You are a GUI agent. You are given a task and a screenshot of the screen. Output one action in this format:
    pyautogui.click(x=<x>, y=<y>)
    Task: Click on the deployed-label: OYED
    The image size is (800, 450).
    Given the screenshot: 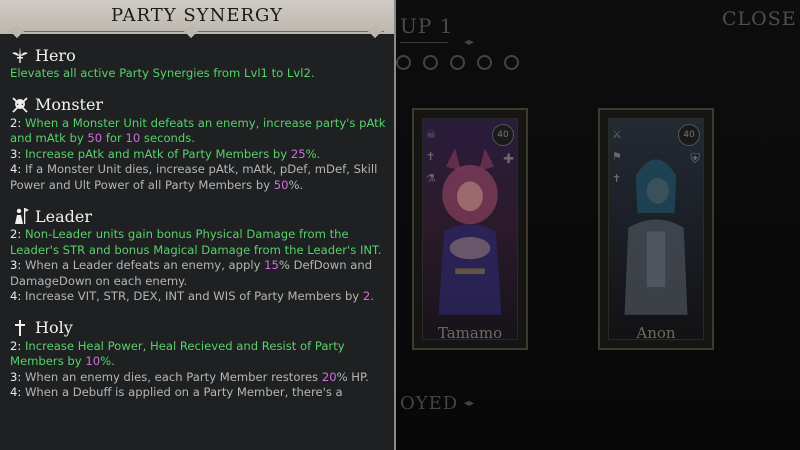 What is the action you would take?
    pyautogui.click(x=429, y=403)
    